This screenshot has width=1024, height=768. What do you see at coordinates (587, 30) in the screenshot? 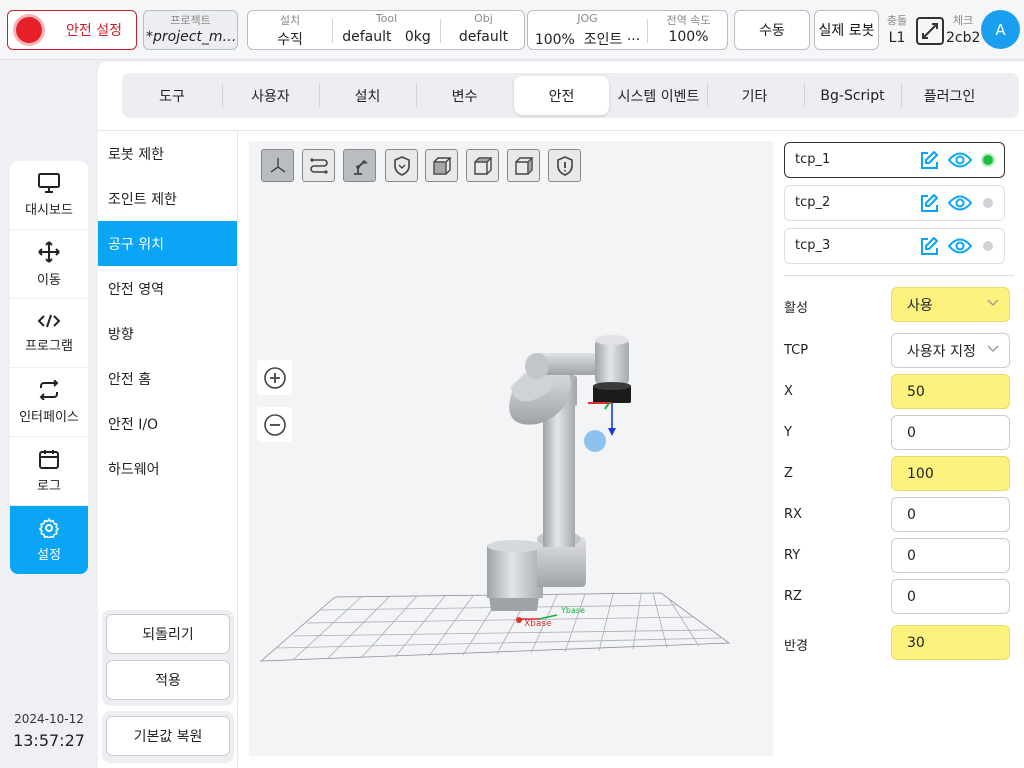
I see `jog-cell: JOG 100% 조인트 ···` at bounding box center [587, 30].